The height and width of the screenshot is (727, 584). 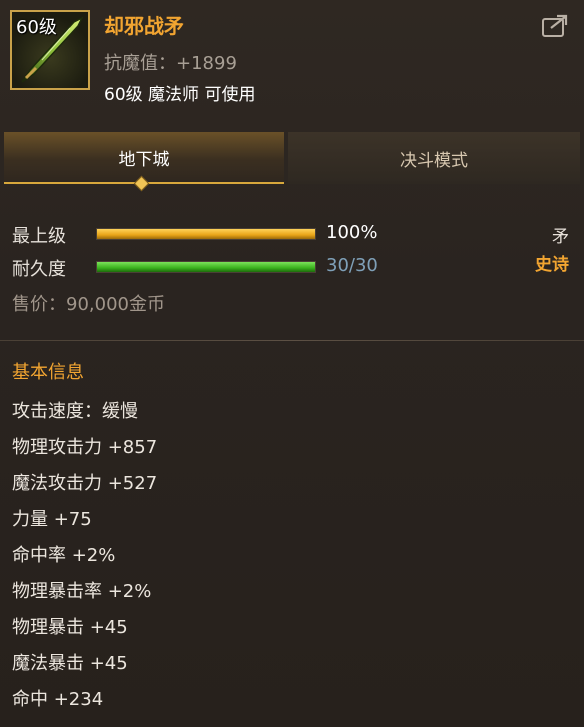 What do you see at coordinates (70, 627) in the screenshot?
I see `attribute-item: 物理暴击 +45` at bounding box center [70, 627].